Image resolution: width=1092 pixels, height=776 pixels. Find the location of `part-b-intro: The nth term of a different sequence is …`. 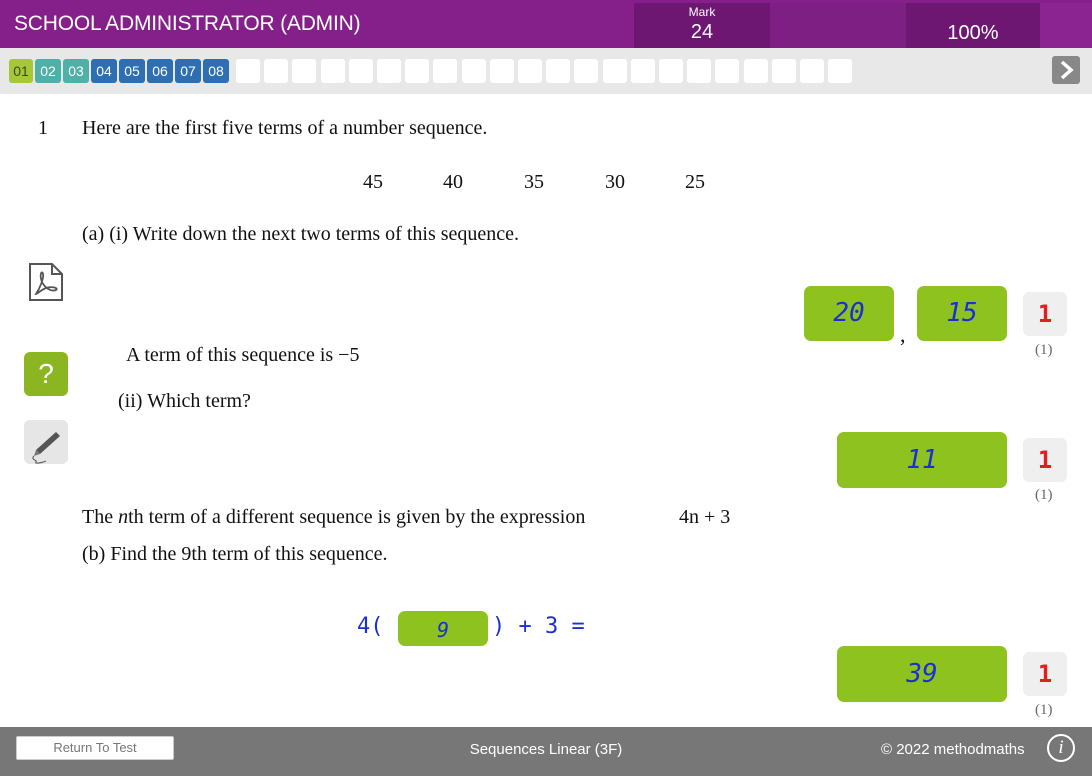

part-b-intro: The nth term of a different sequence is … is located at coordinates (333, 517).